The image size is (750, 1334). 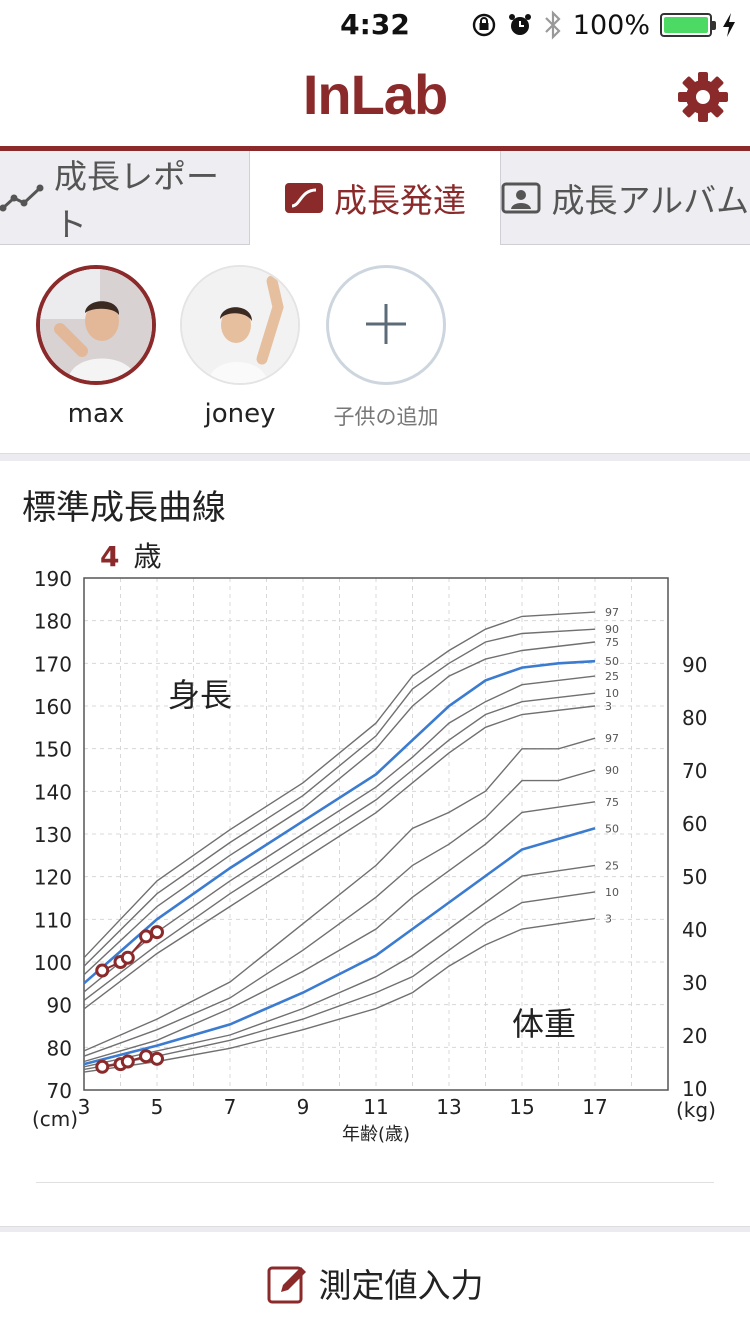 I want to click on y-left-tick-label: 110, so click(x=53, y=920).